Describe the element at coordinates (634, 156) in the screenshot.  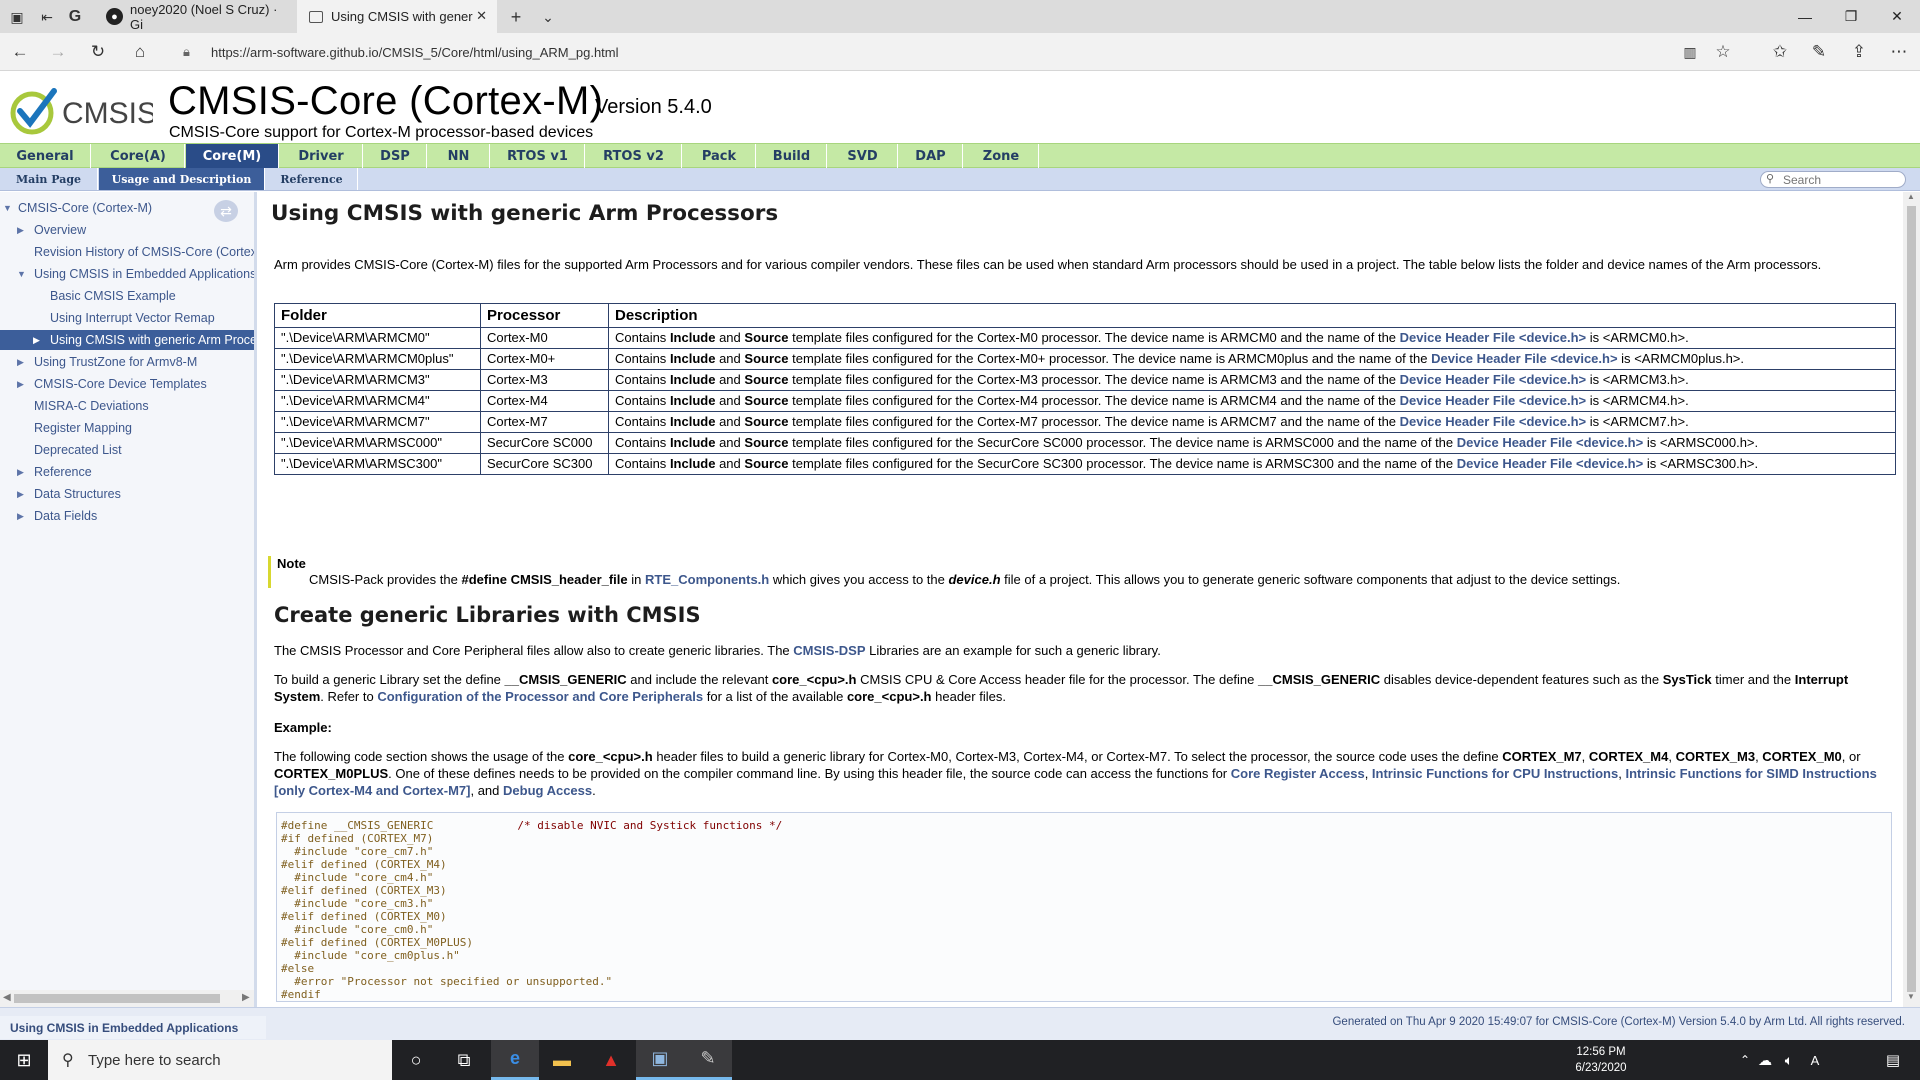
I see `tab-rtos-v2: RTOS v2` at that location.